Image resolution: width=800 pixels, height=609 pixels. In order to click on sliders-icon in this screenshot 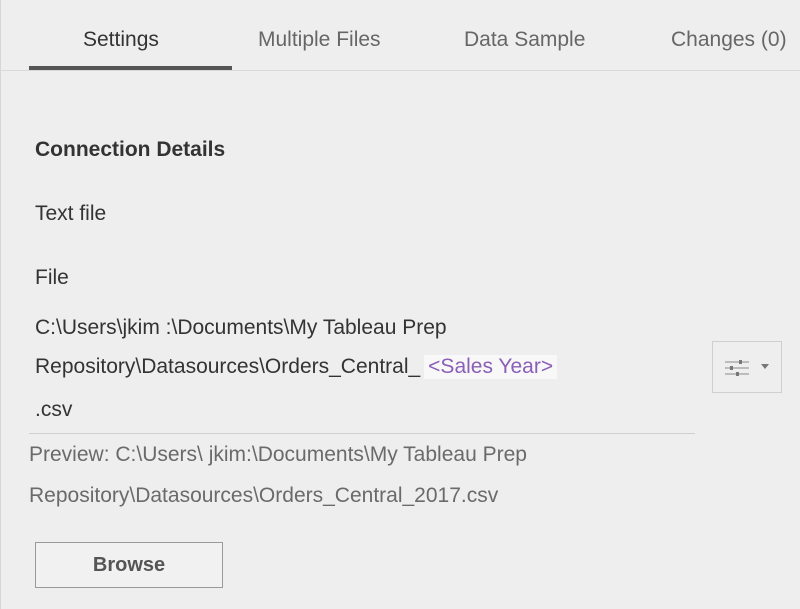, I will do `click(737, 368)`.